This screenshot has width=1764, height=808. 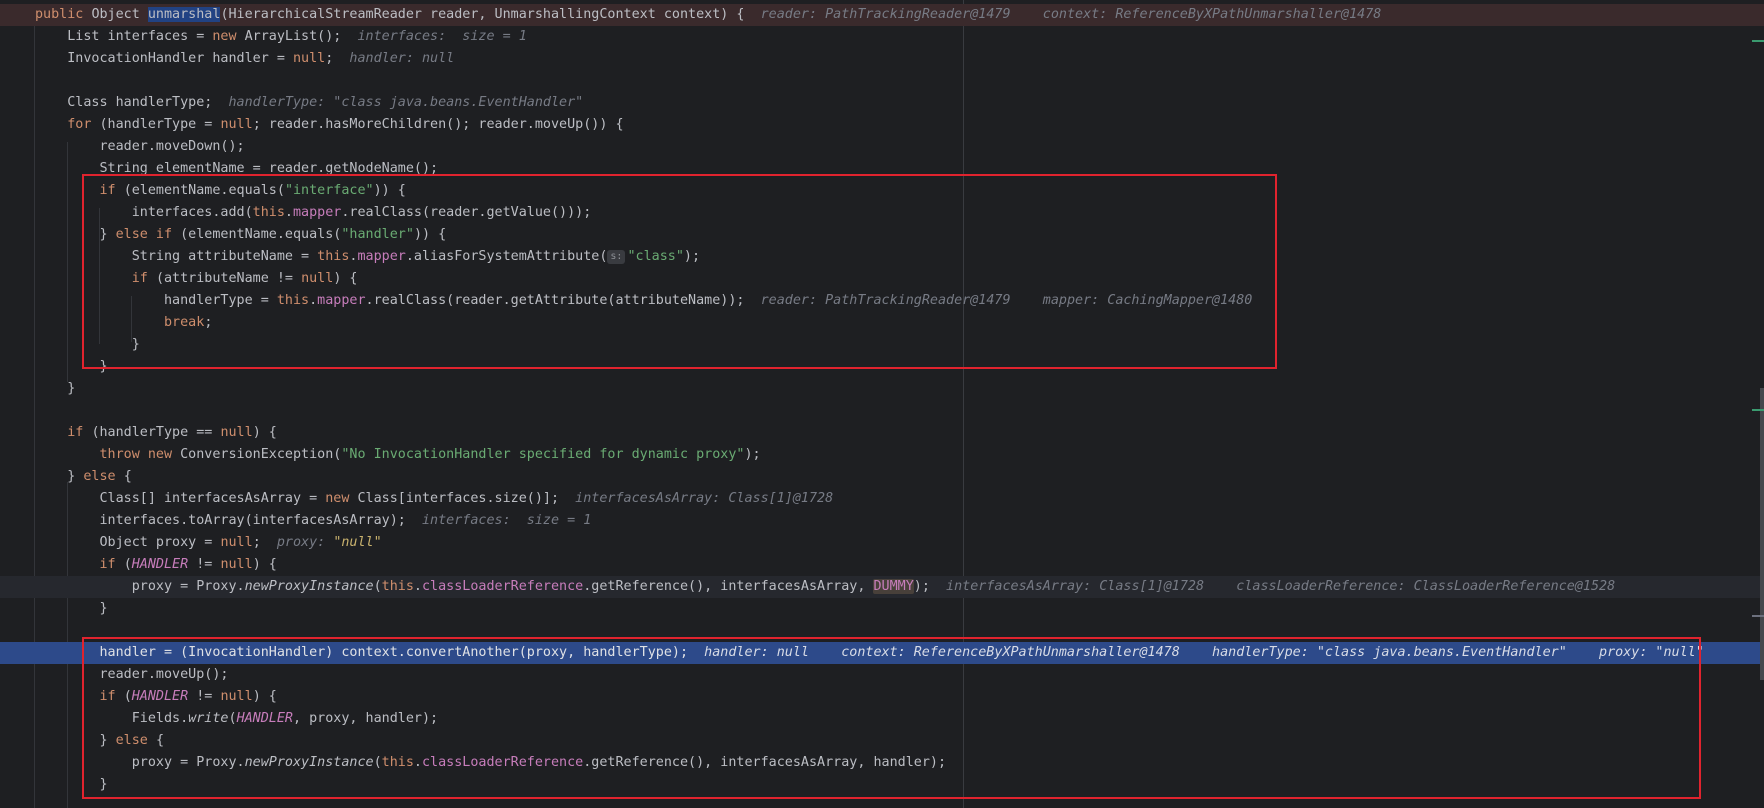 What do you see at coordinates (124, 102) in the screenshot?
I see `code-token: Class handlerType;` at bounding box center [124, 102].